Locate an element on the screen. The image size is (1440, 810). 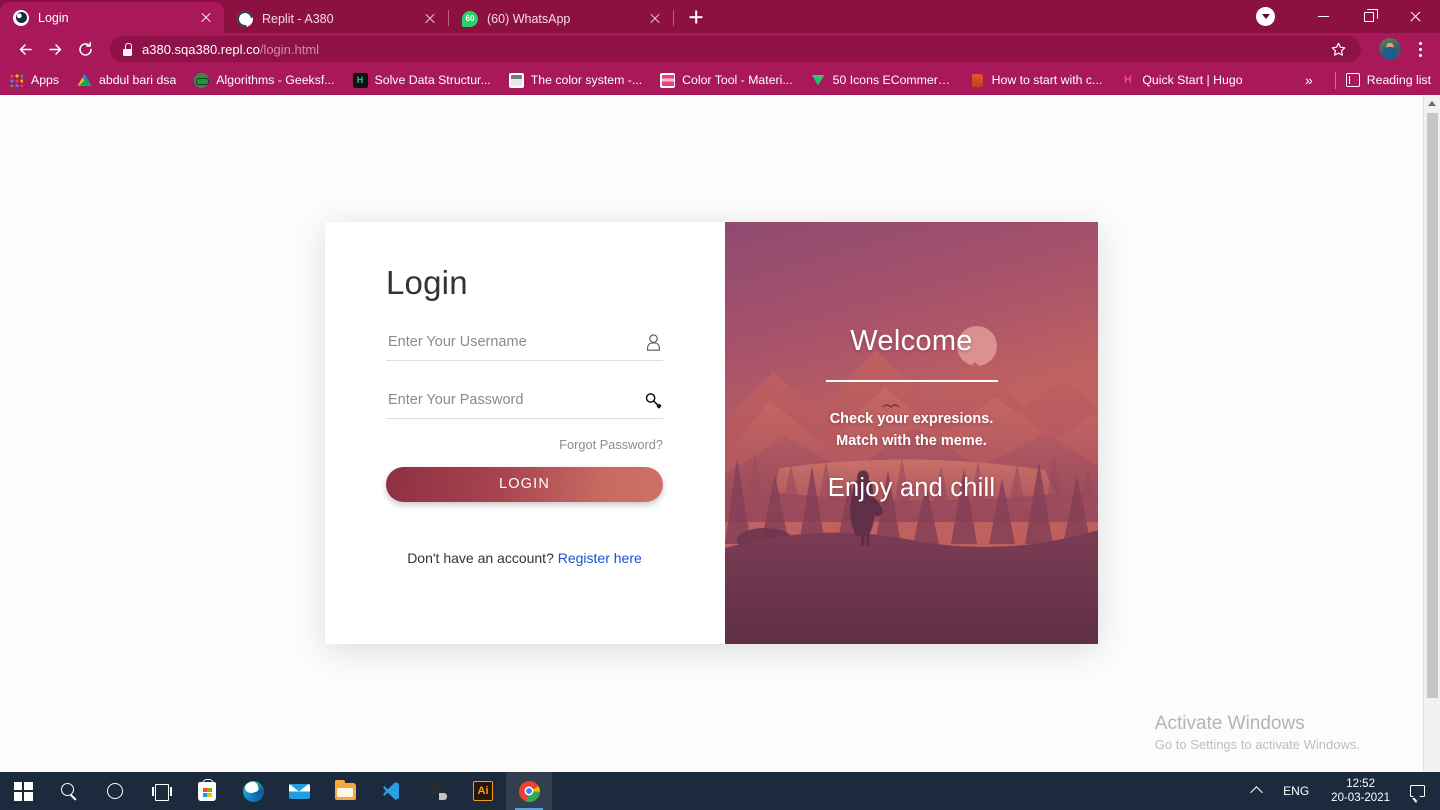
bookmark-apps: Apps is located at coordinates (38, 80).